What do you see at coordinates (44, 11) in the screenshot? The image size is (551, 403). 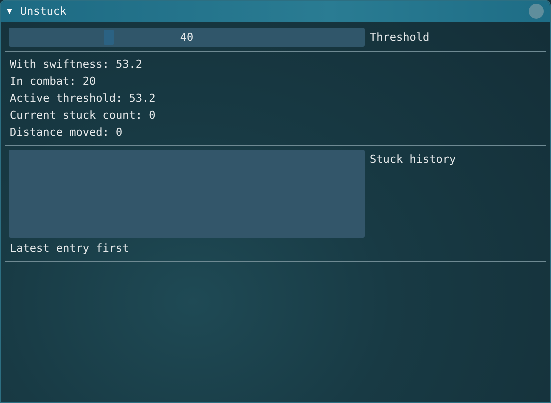 I see `window-title: Unstuck` at bounding box center [44, 11].